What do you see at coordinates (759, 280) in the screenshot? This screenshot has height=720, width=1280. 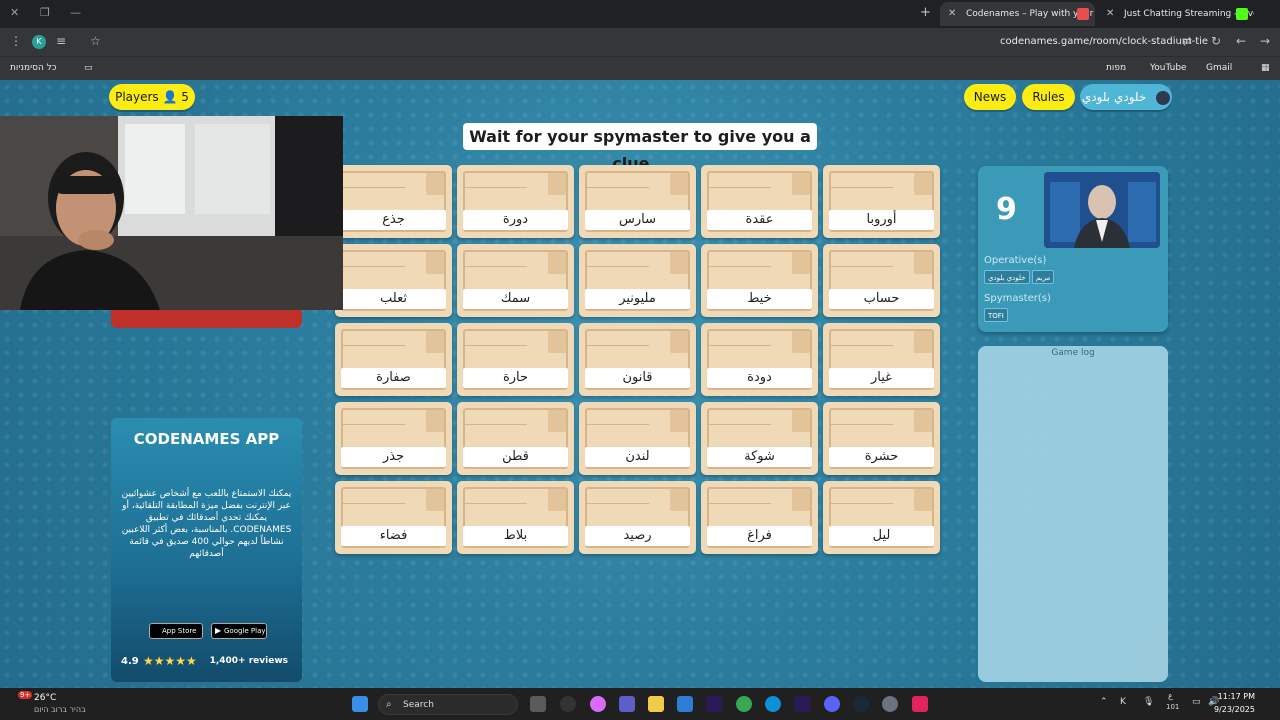 I see `word-card: خيط` at bounding box center [759, 280].